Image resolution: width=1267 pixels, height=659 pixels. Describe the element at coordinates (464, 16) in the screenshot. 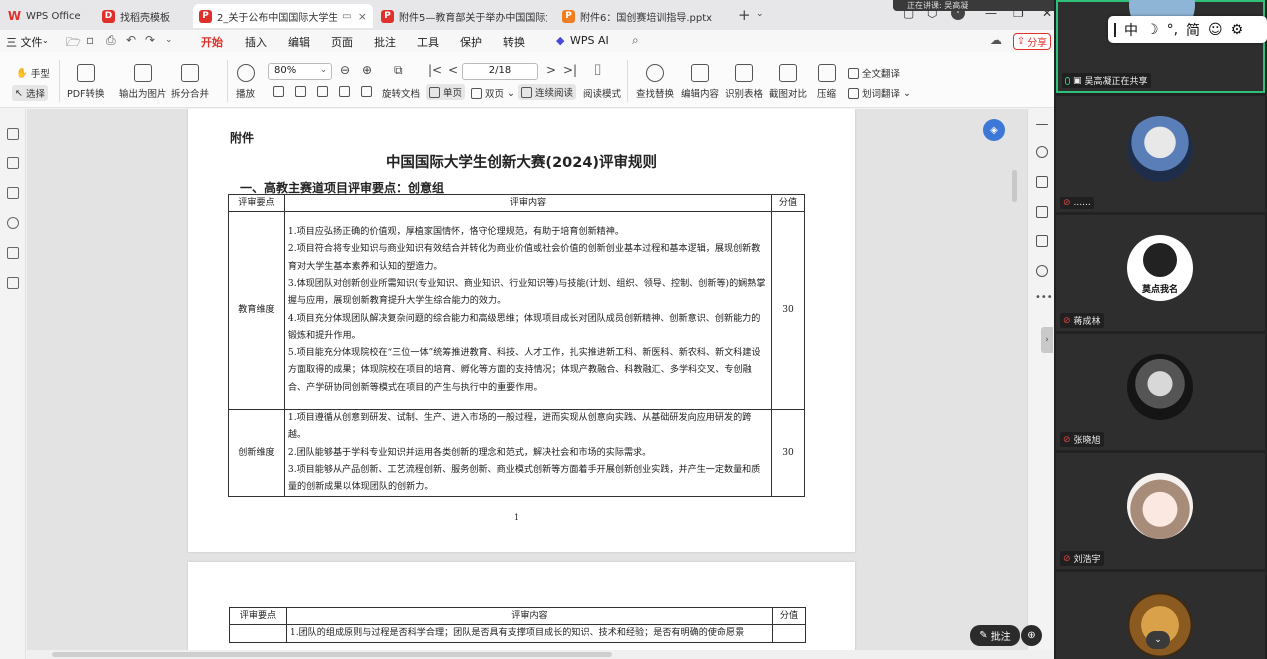

I see `tab-pdf-annex5: P 附件5—教育部关于举办中国国际大学` at that location.